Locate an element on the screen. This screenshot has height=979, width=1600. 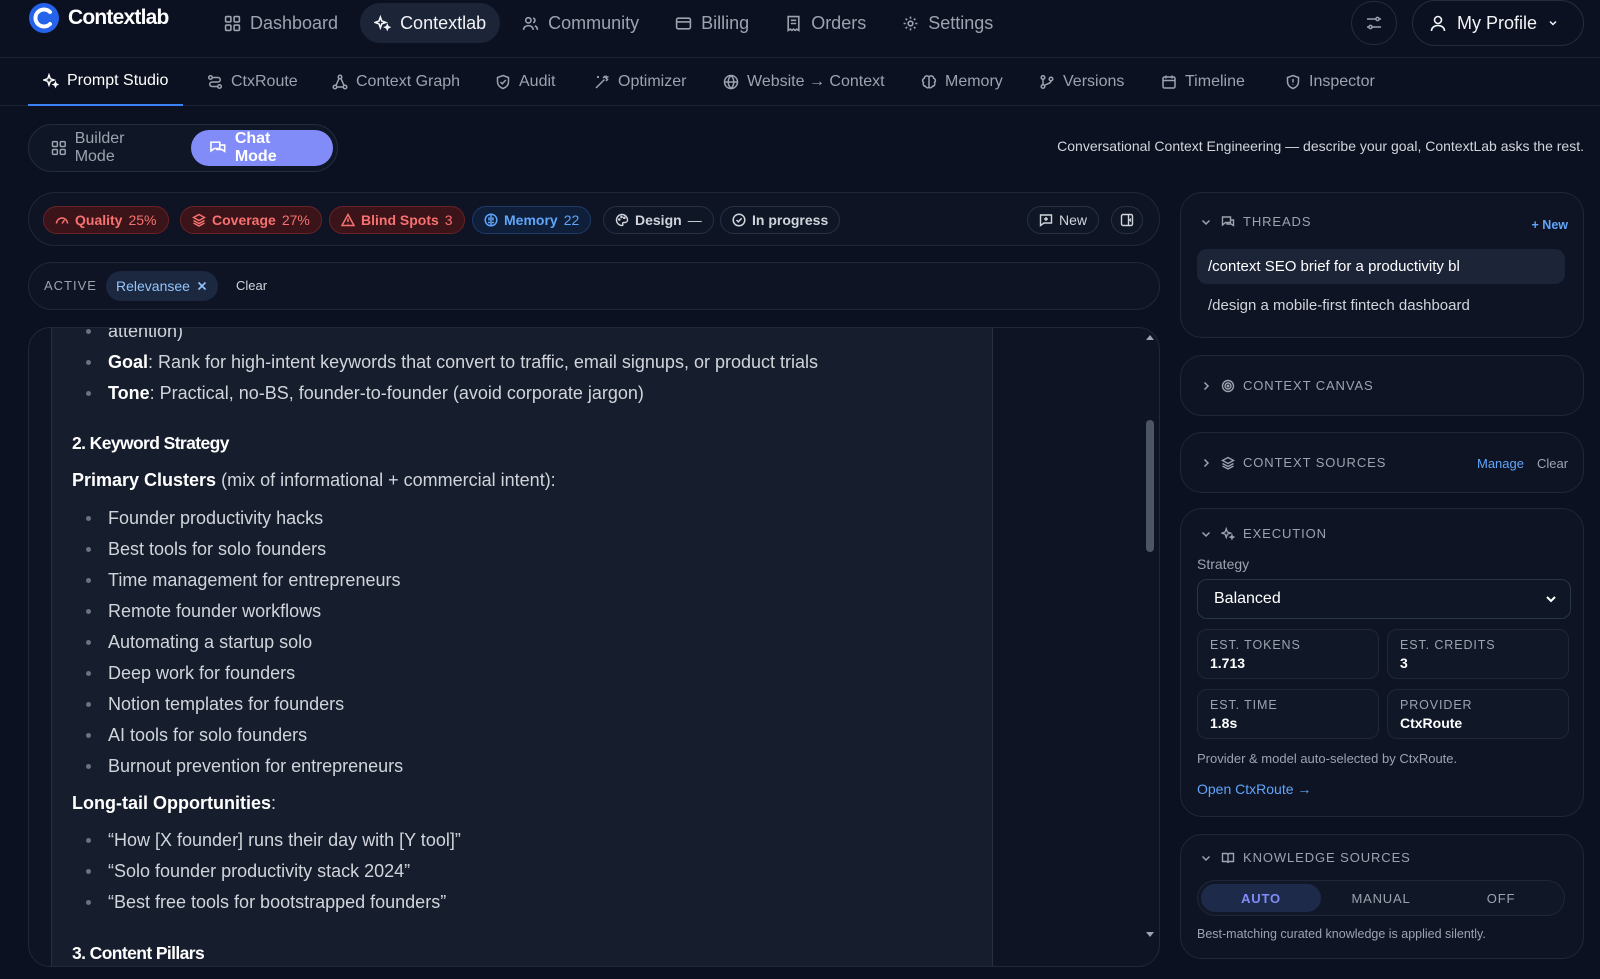
nav-settings: Settings is located at coordinates (947, 23).